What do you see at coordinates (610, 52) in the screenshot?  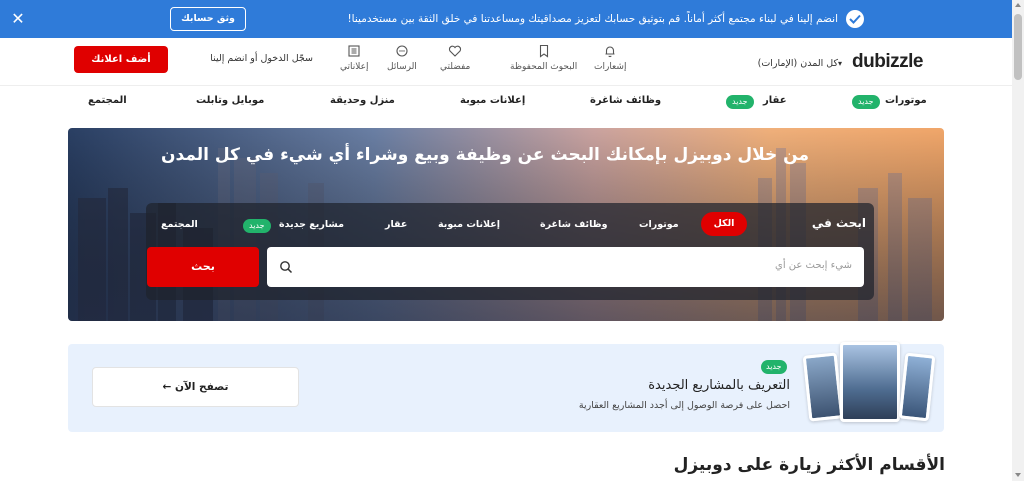 I see `bell-icon` at bounding box center [610, 52].